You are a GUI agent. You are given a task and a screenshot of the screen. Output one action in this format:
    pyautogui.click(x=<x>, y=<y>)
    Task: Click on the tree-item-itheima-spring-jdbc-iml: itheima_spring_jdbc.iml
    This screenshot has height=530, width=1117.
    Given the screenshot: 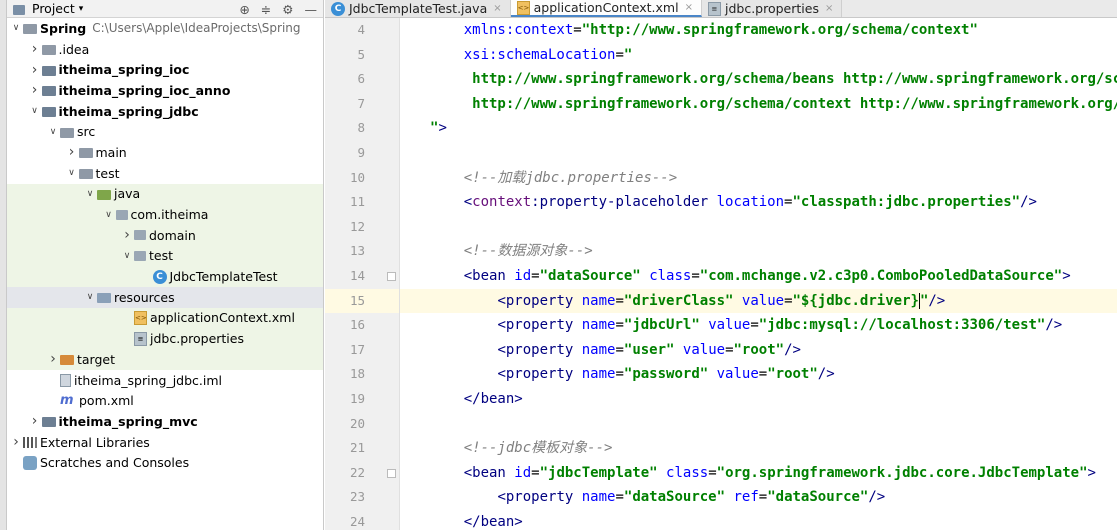 What is the action you would take?
    pyautogui.click(x=165, y=380)
    